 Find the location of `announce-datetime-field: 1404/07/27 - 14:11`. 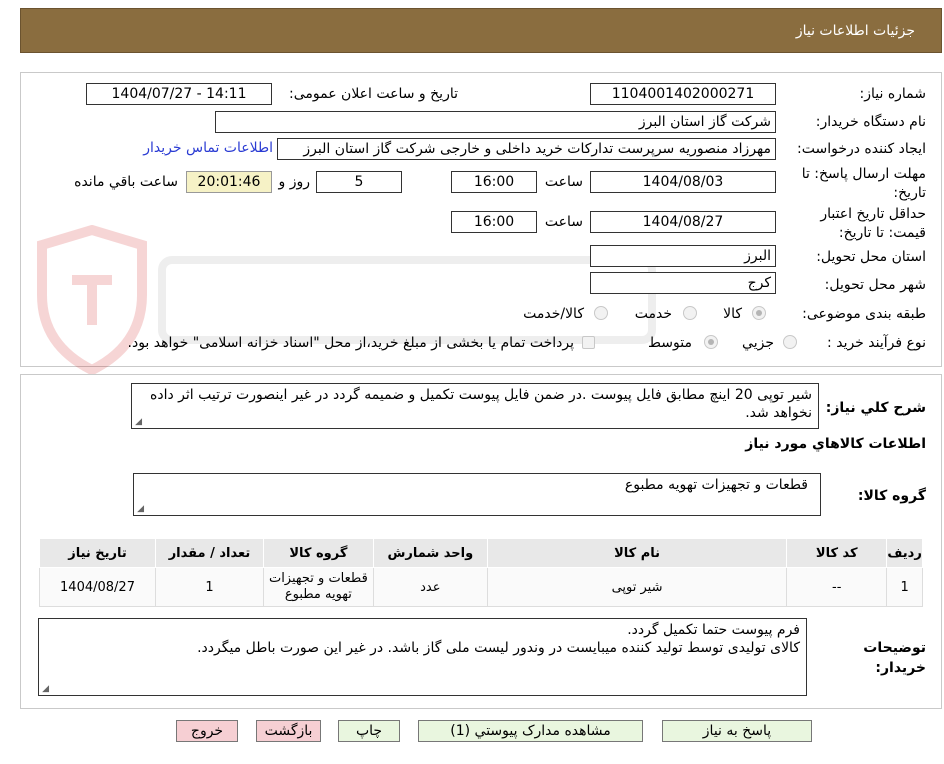

announce-datetime-field: 1404/07/27 - 14:11 is located at coordinates (179, 94).